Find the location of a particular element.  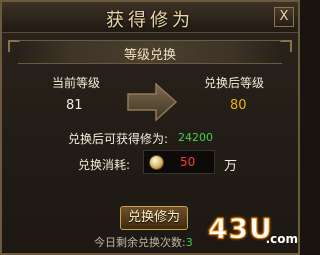

gain-value: 24200 is located at coordinates (195, 137).